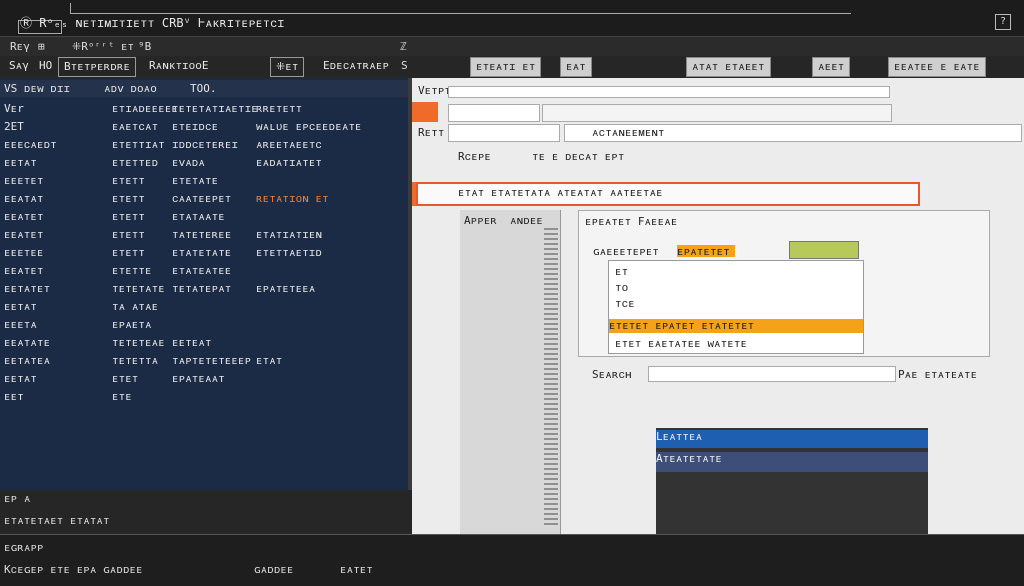  What do you see at coordinates (145, 108) in the screenshot?
I see `code-token: ᴇᴛɪᴀᴅᴇᴇᴇᴇᴇ` at bounding box center [145, 108].